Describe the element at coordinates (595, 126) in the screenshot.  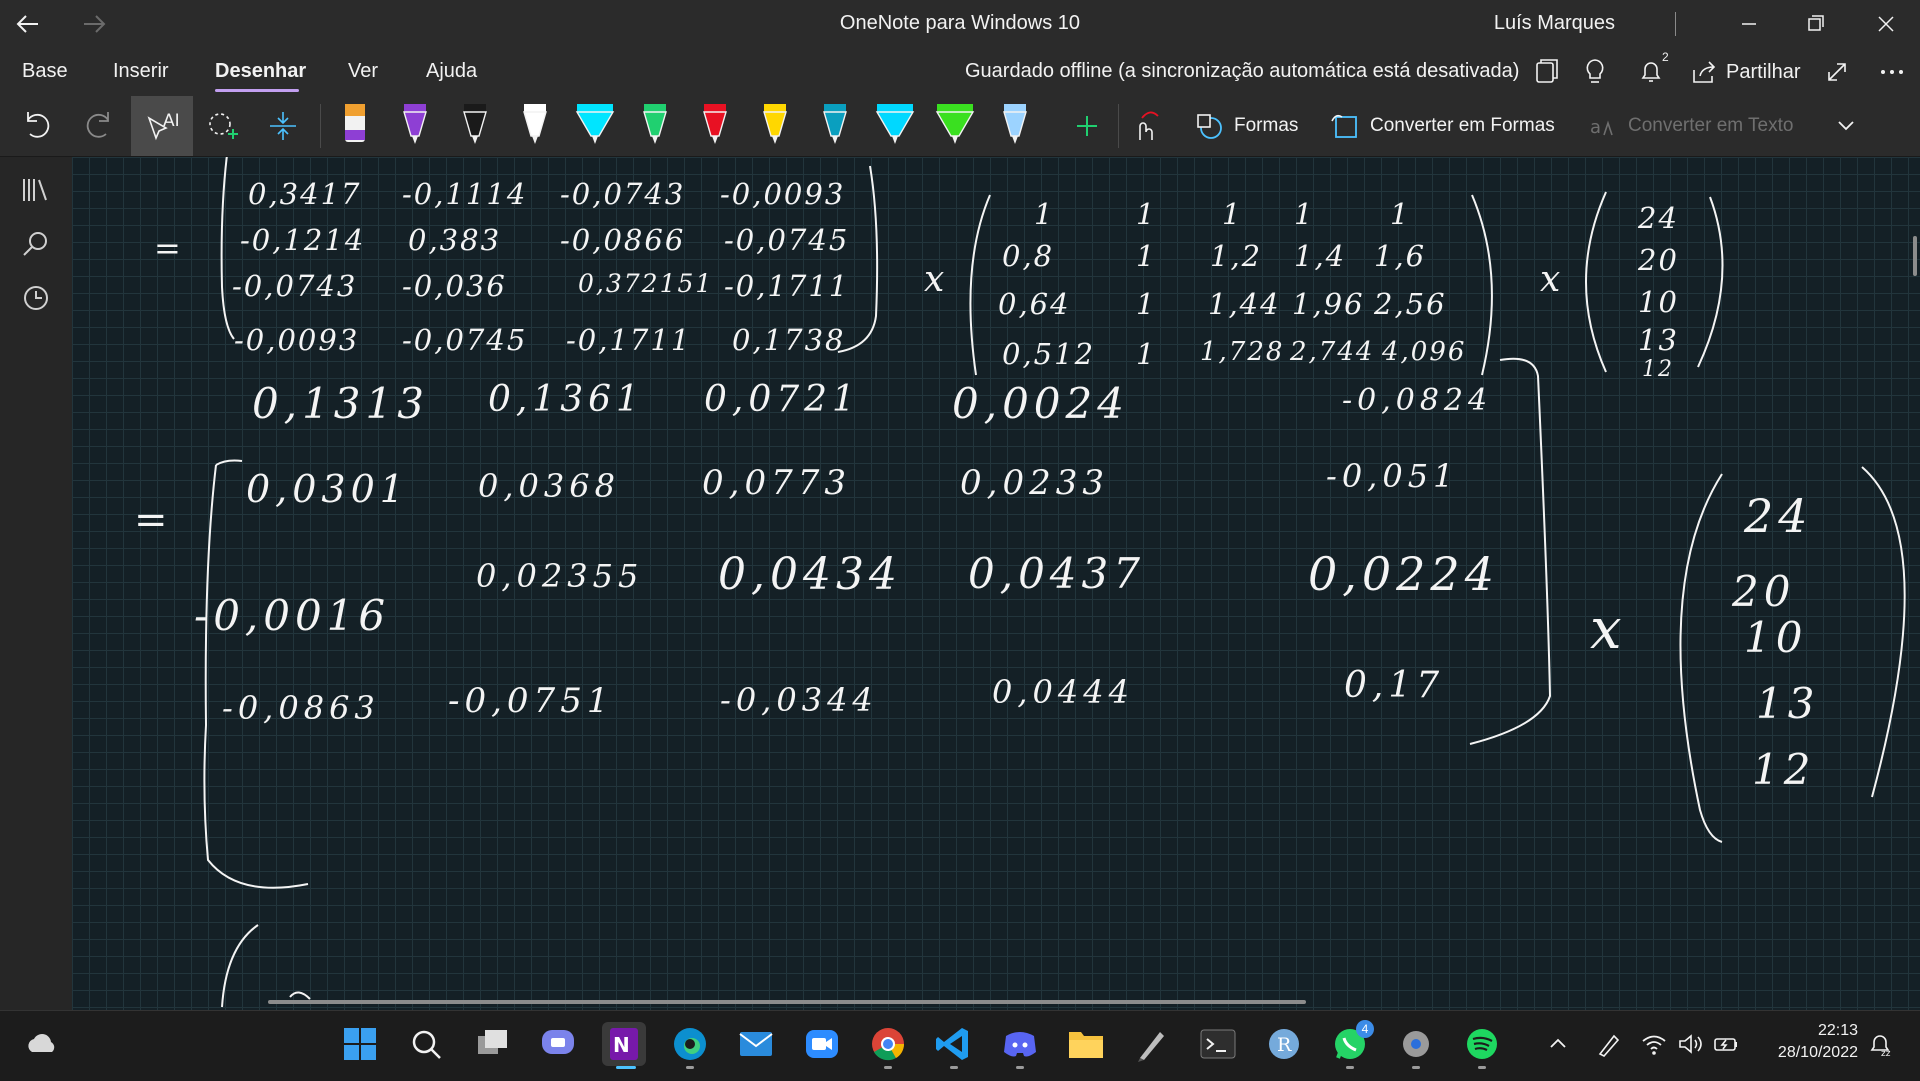
I see `pen-tool-pen-cyan-wide` at that location.